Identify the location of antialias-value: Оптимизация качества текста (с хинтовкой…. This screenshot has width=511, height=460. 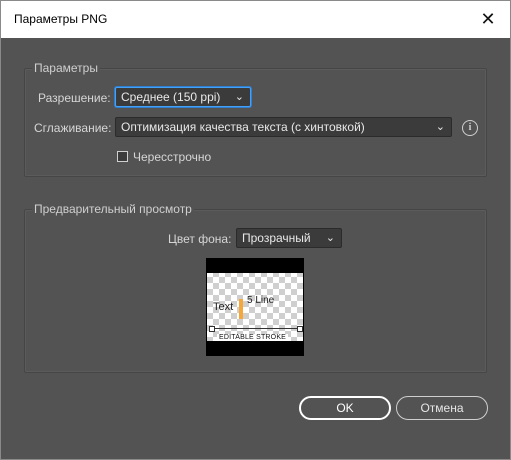
(243, 127).